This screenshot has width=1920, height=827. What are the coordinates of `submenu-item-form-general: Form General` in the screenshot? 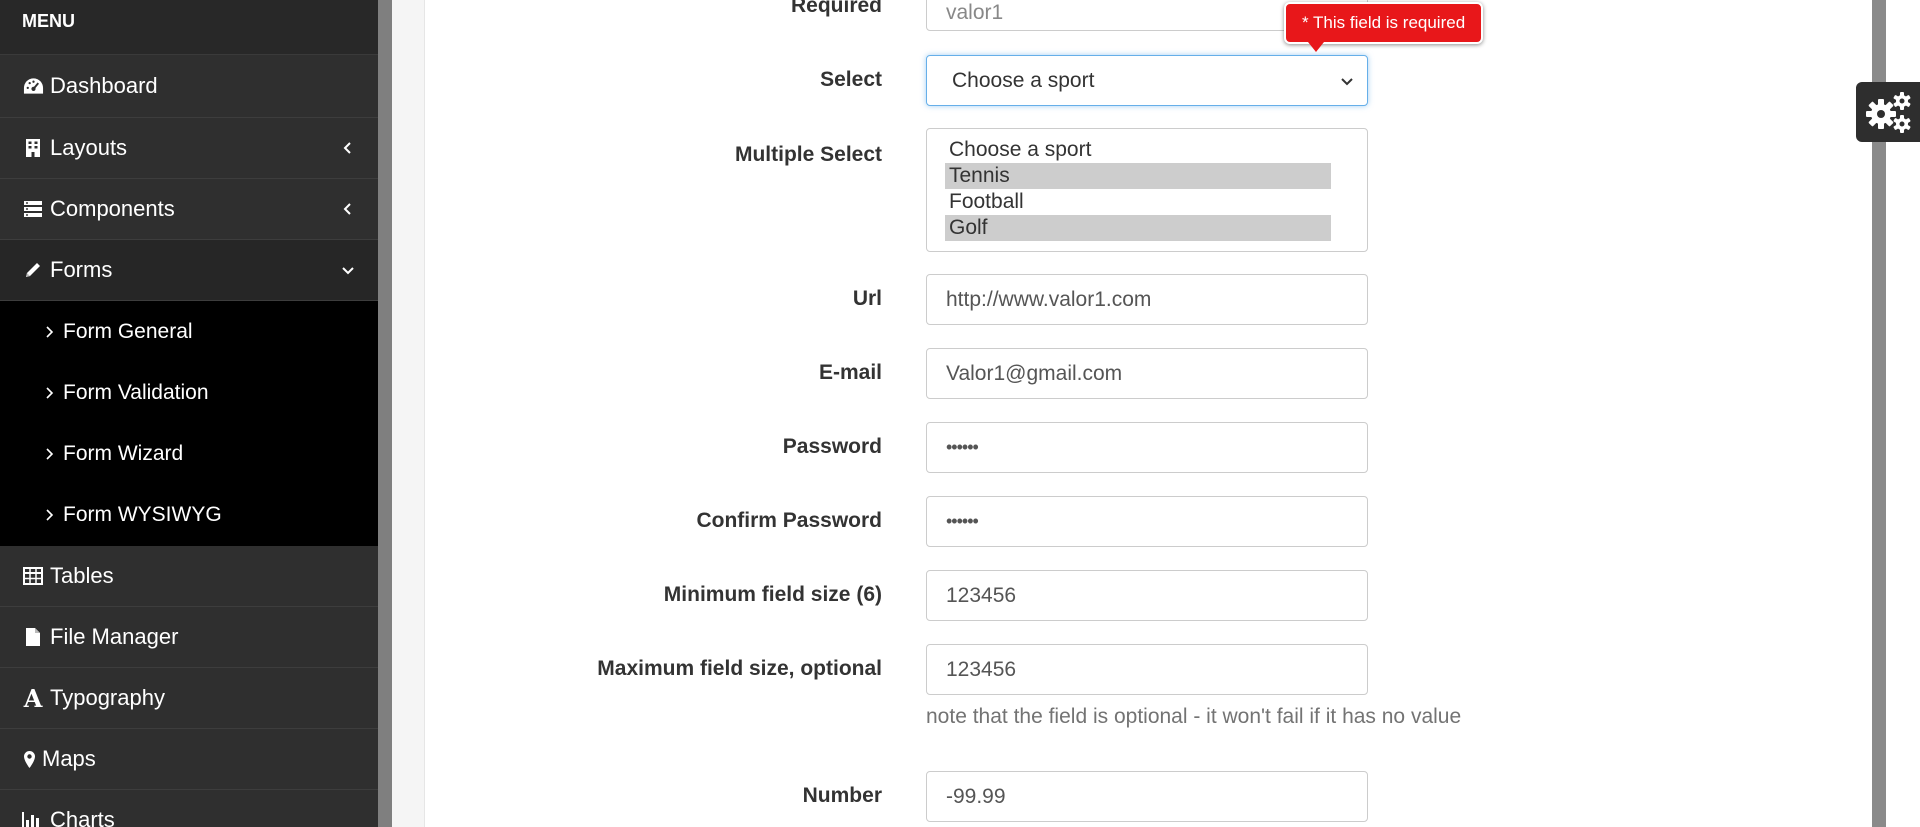 It's located at (189, 331).